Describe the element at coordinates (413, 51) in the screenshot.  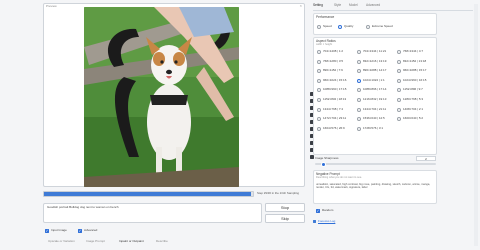
I see `aspect-ratio-label: 768×1344 | 4:7` at that location.